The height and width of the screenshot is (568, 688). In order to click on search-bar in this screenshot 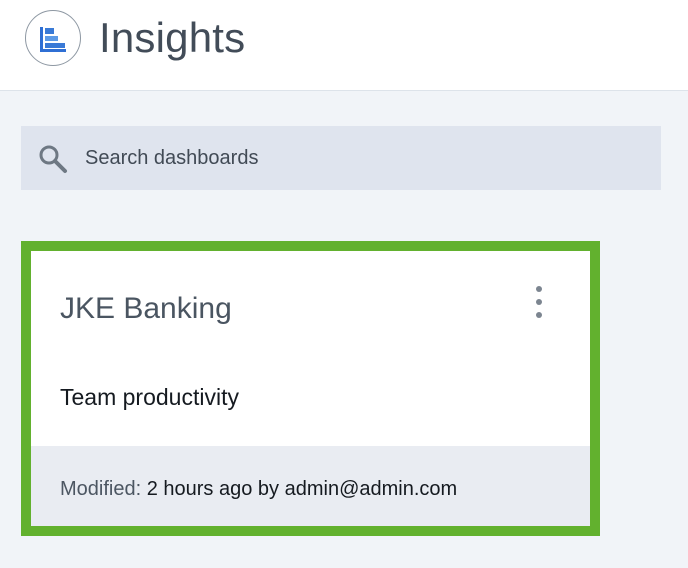, I will do `click(341, 158)`.